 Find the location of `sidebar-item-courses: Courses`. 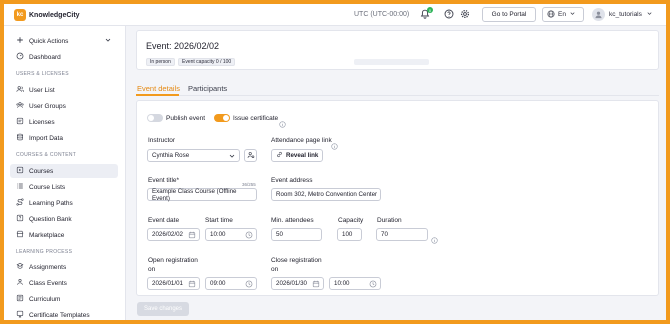

sidebar-item-courses: Courses is located at coordinates (64, 171).